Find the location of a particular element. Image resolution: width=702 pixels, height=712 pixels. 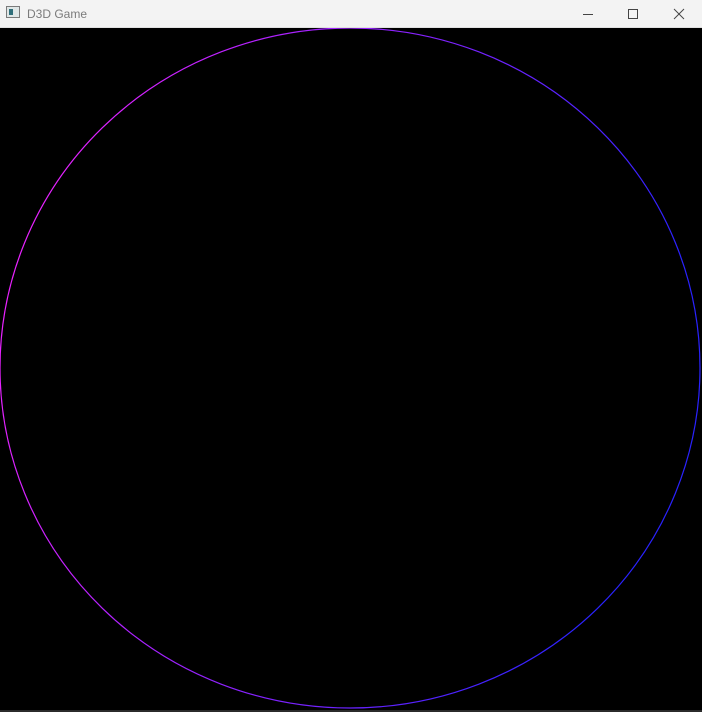

close-icon is located at coordinates (679, 13).